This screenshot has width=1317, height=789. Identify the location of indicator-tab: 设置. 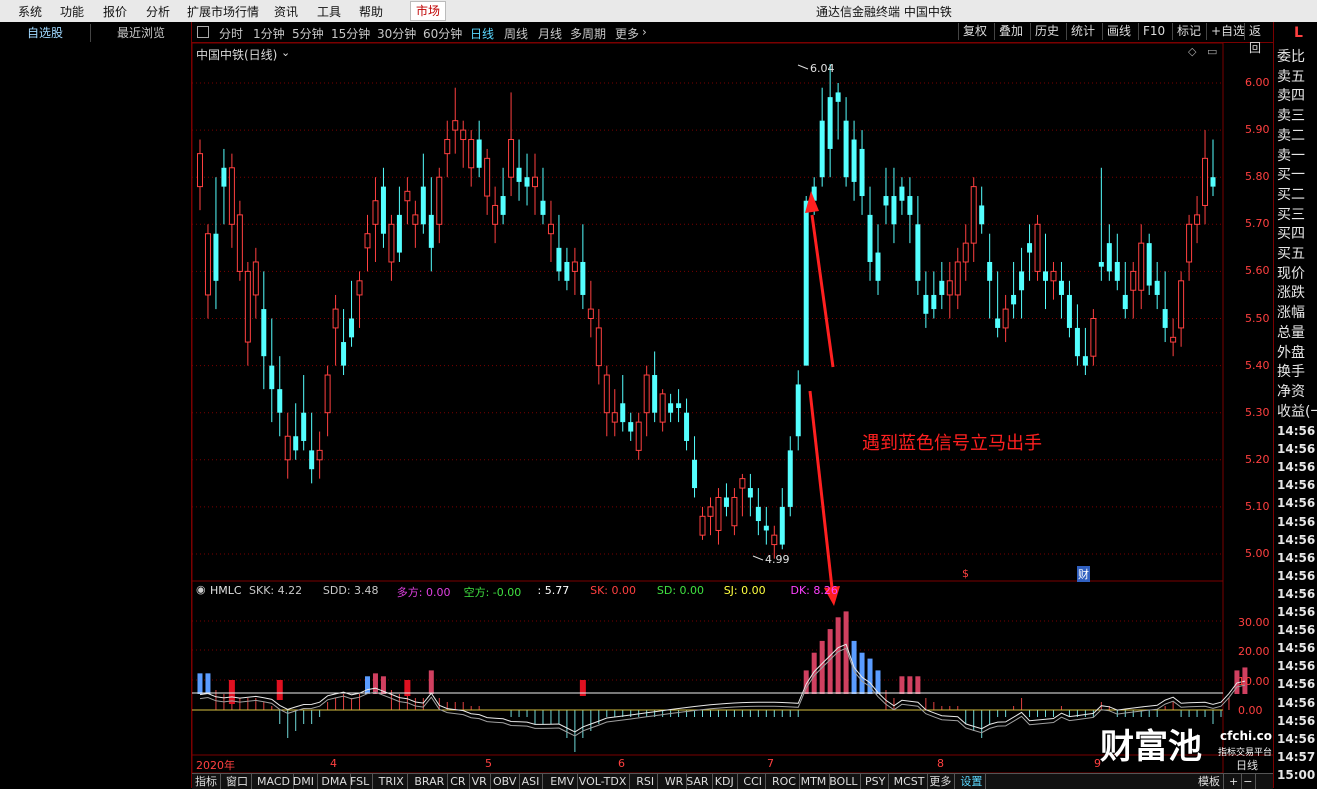
(972, 781).